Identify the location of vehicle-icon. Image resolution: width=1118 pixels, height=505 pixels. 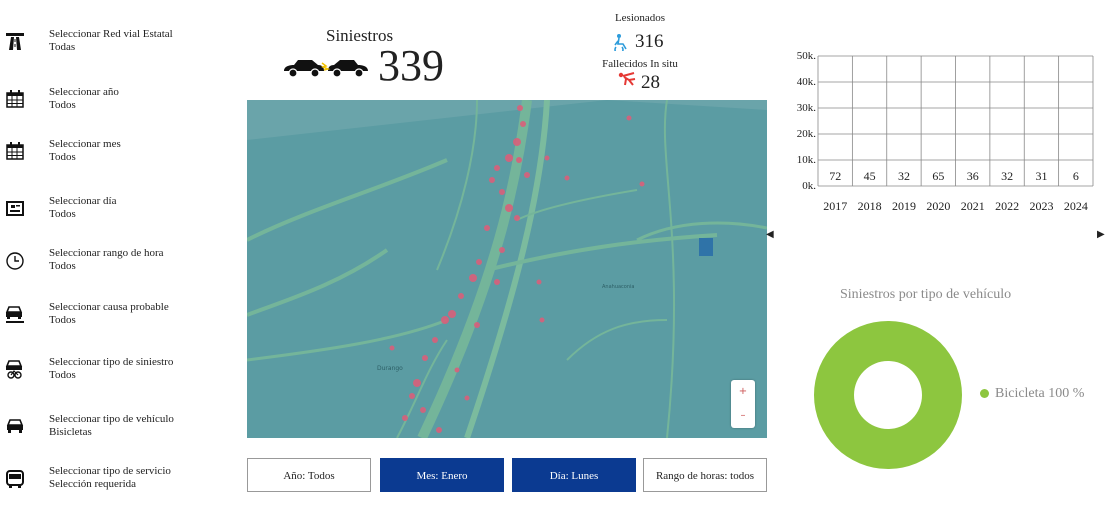
(15, 426).